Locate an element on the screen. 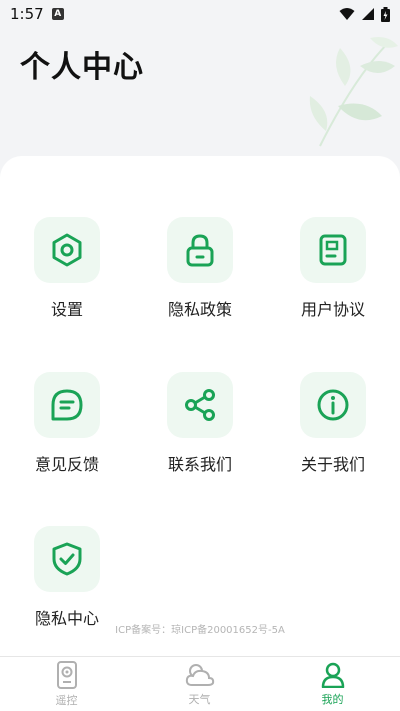  tab-mine: 我的 is located at coordinates (332, 684).